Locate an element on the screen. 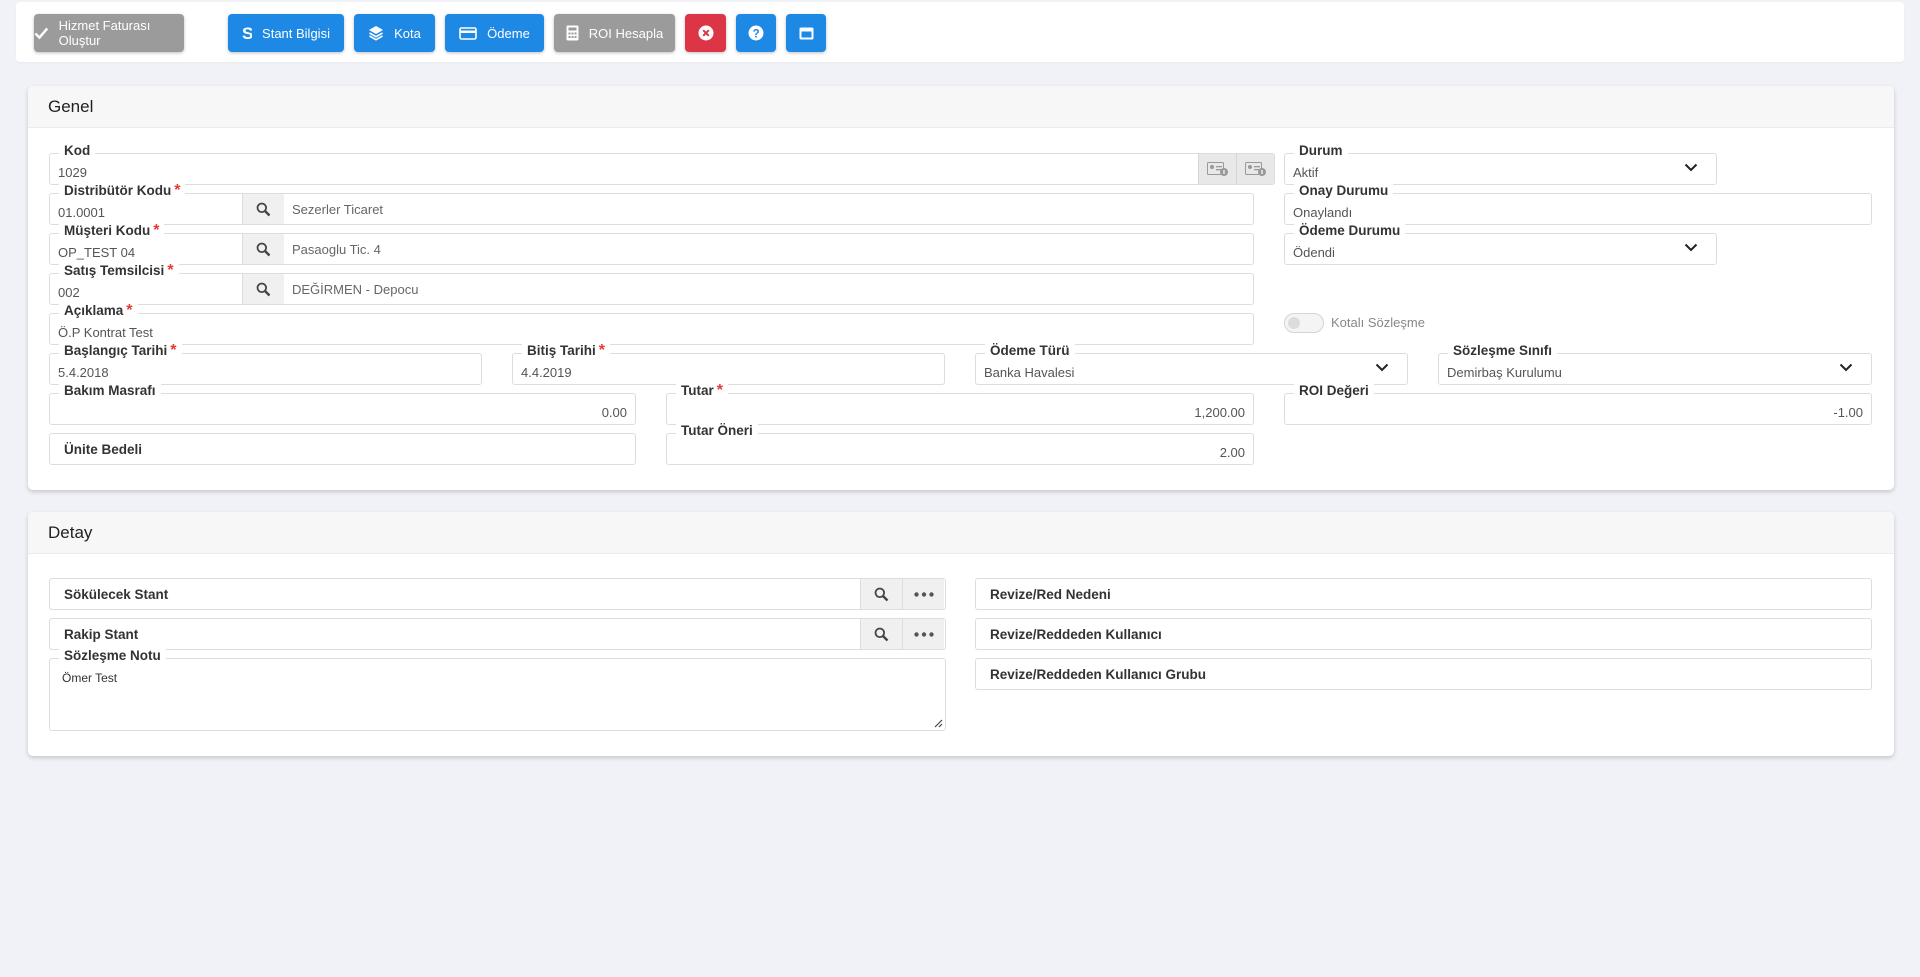  payment-type-select: Ödeme Türü Banka Havalesi is located at coordinates (1191, 364).